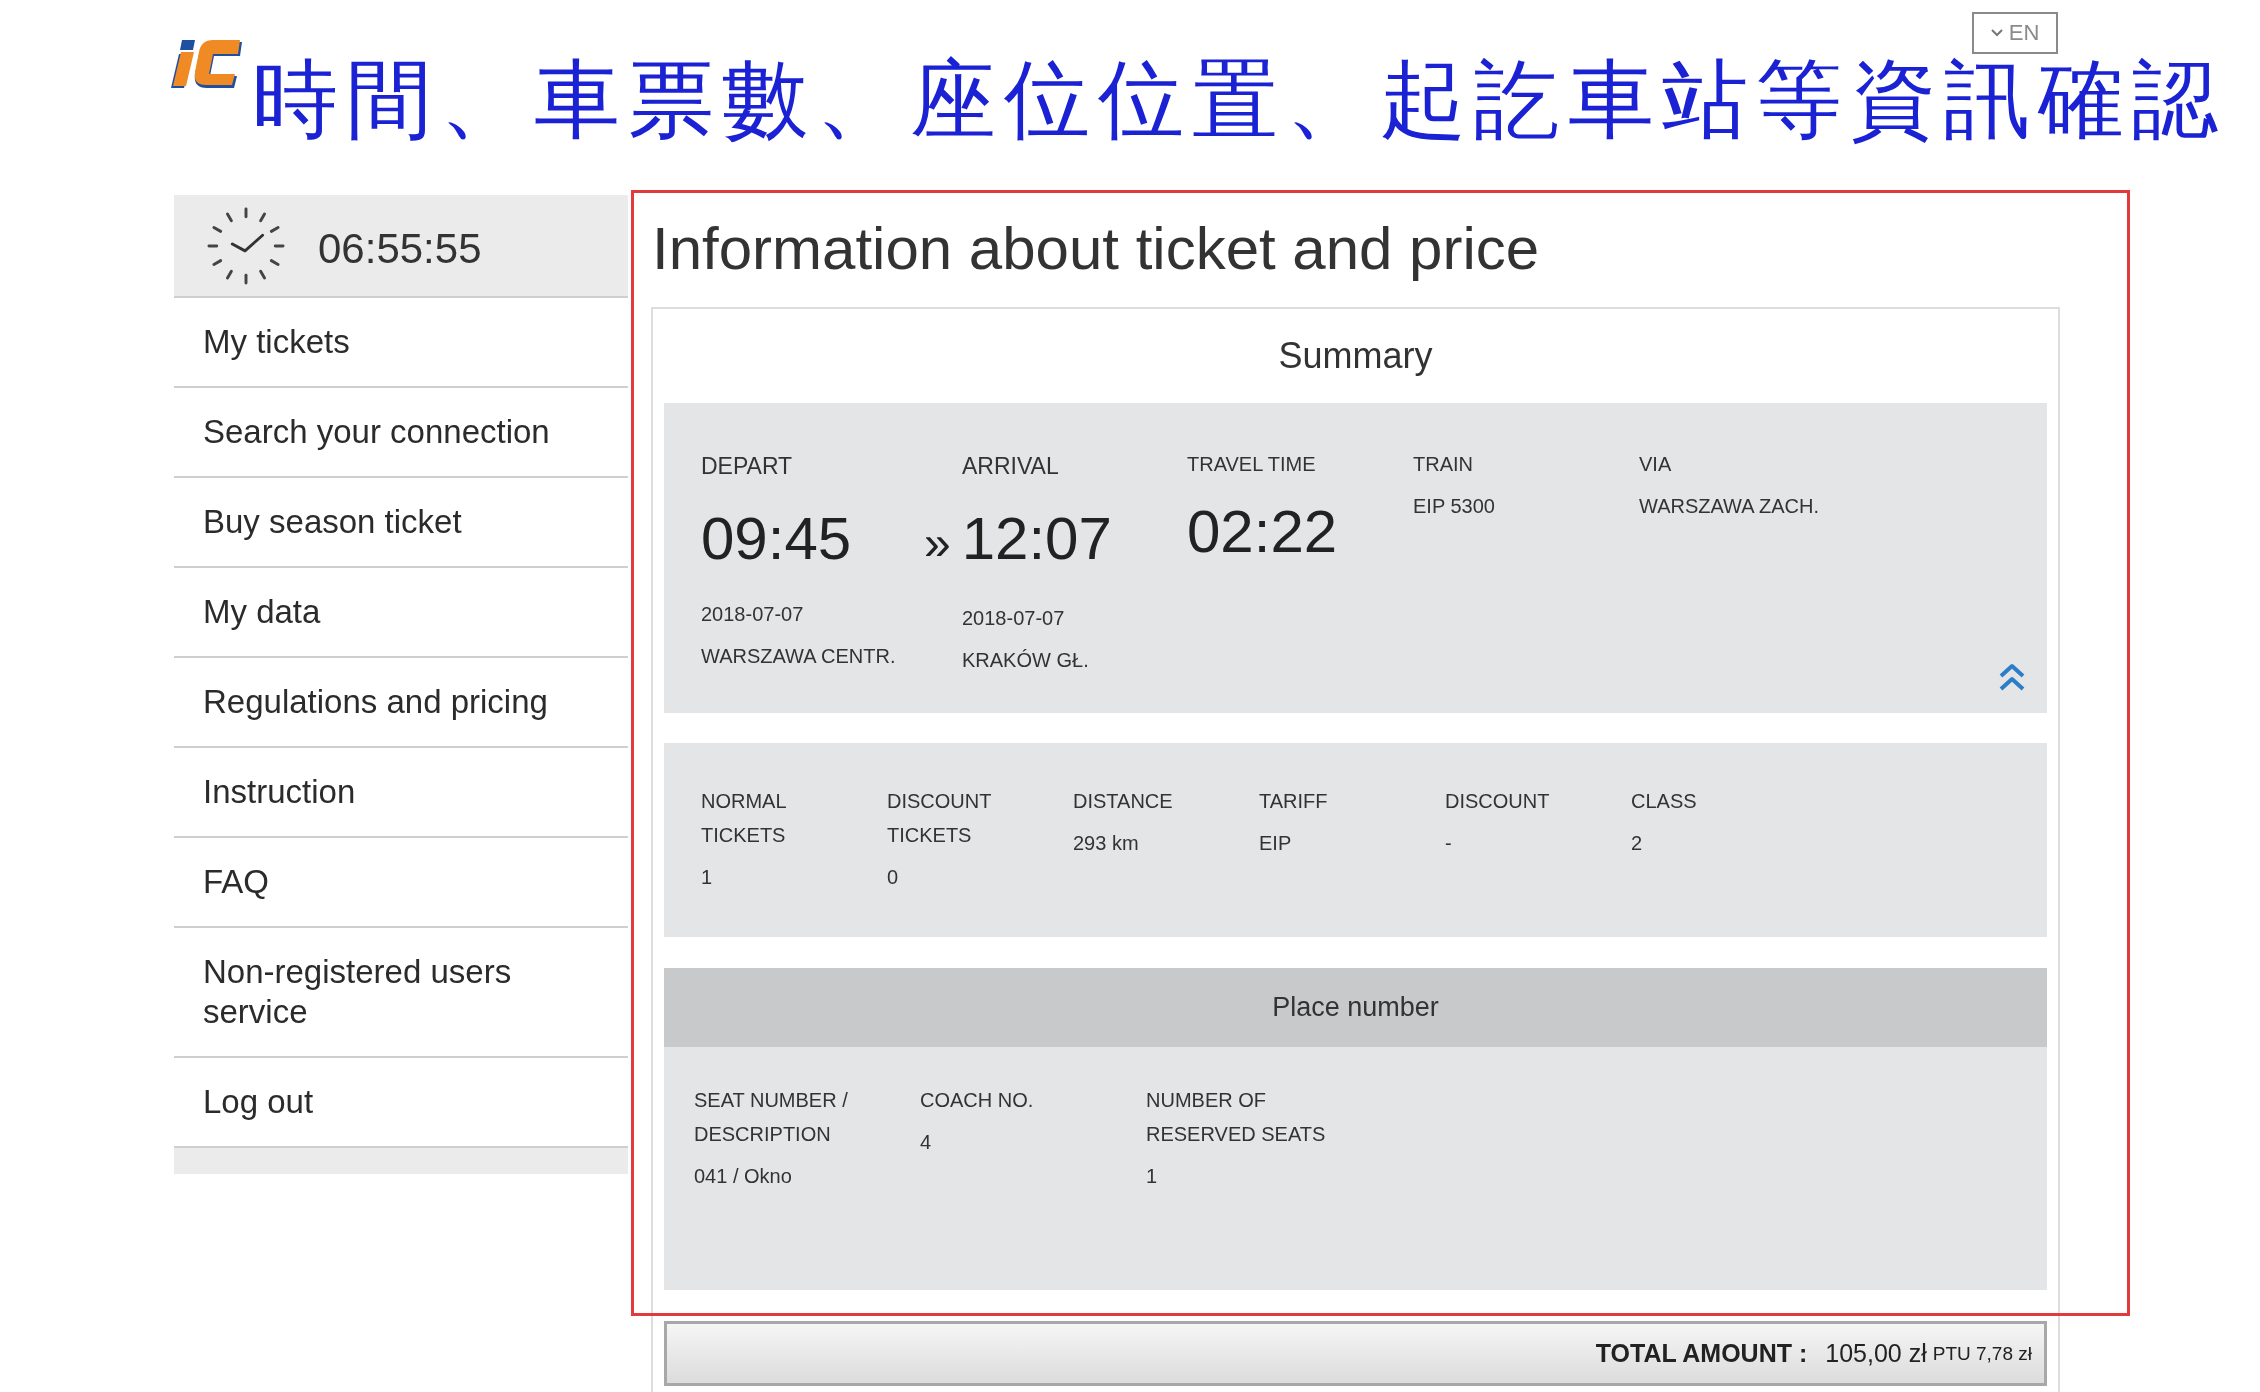 This screenshot has width=2260, height=1392. What do you see at coordinates (1239, 99) in the screenshot?
I see `handwritten-caption: 時間、車票數、座位位置、起訖車站等資訊確認` at bounding box center [1239, 99].